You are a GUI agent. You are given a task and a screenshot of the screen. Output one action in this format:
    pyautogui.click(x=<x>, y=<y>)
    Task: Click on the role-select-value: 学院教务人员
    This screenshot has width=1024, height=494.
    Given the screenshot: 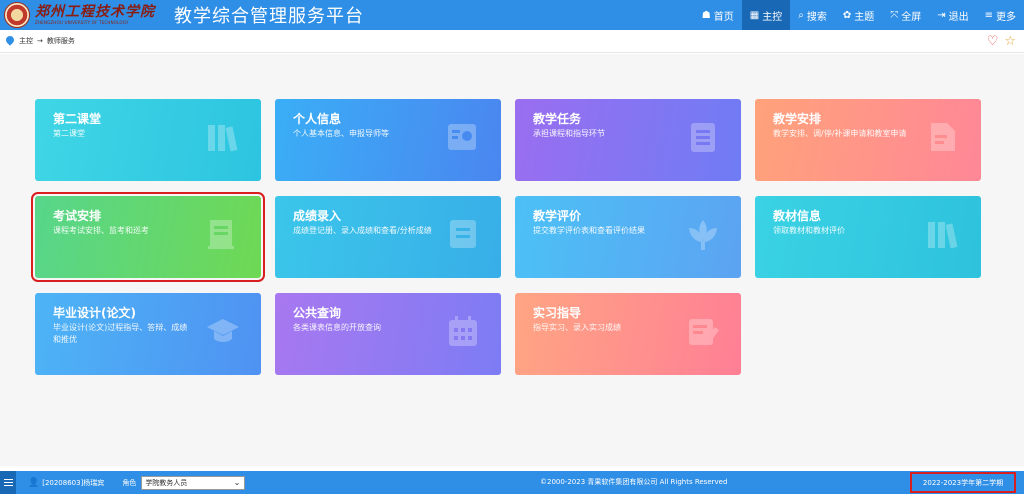 What is the action you would take?
    pyautogui.click(x=166, y=482)
    